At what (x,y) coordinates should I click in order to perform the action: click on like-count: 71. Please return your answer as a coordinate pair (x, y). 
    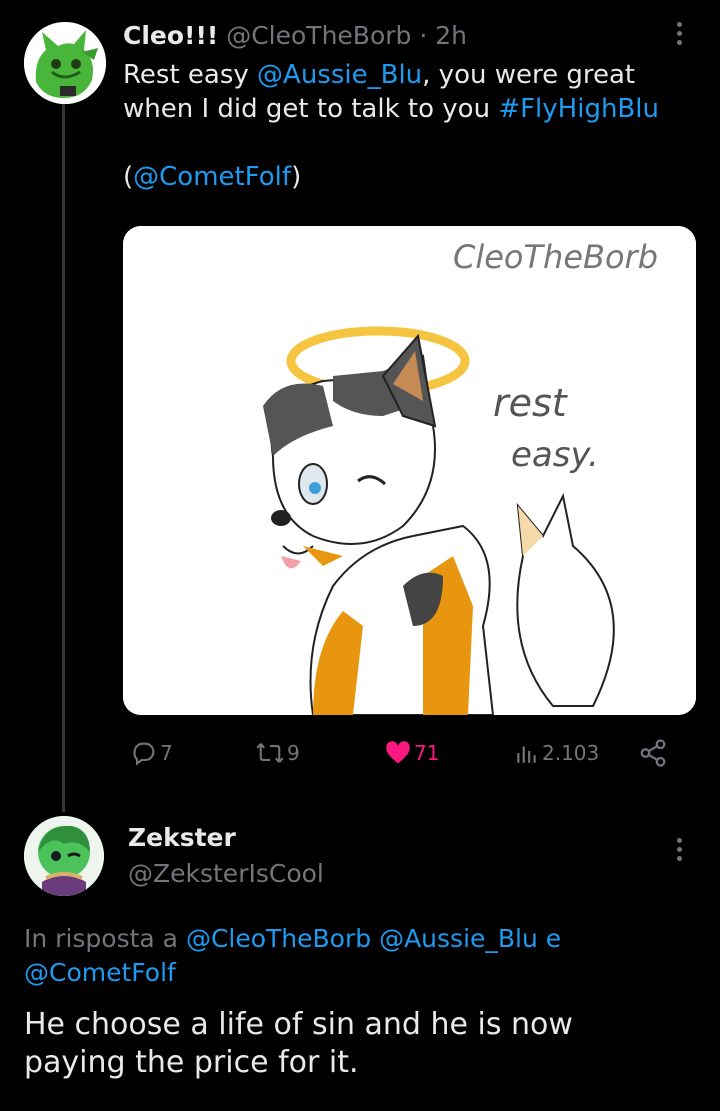
    Looking at the image, I should click on (427, 753).